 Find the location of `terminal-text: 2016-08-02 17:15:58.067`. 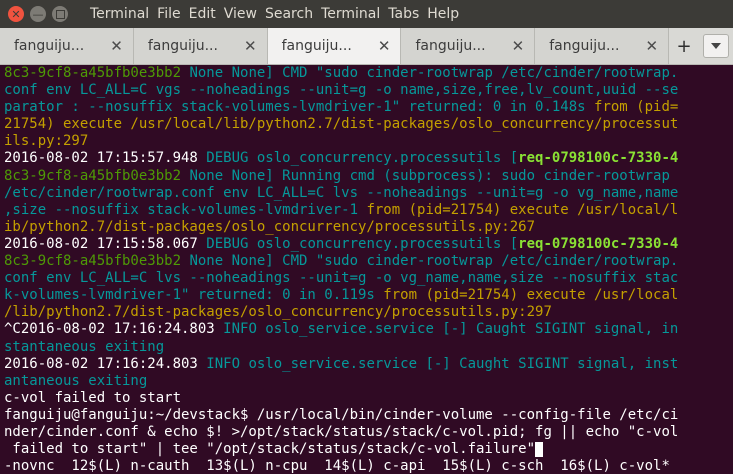

terminal-text: 2016-08-02 17:15:58.067 is located at coordinates (105, 243).